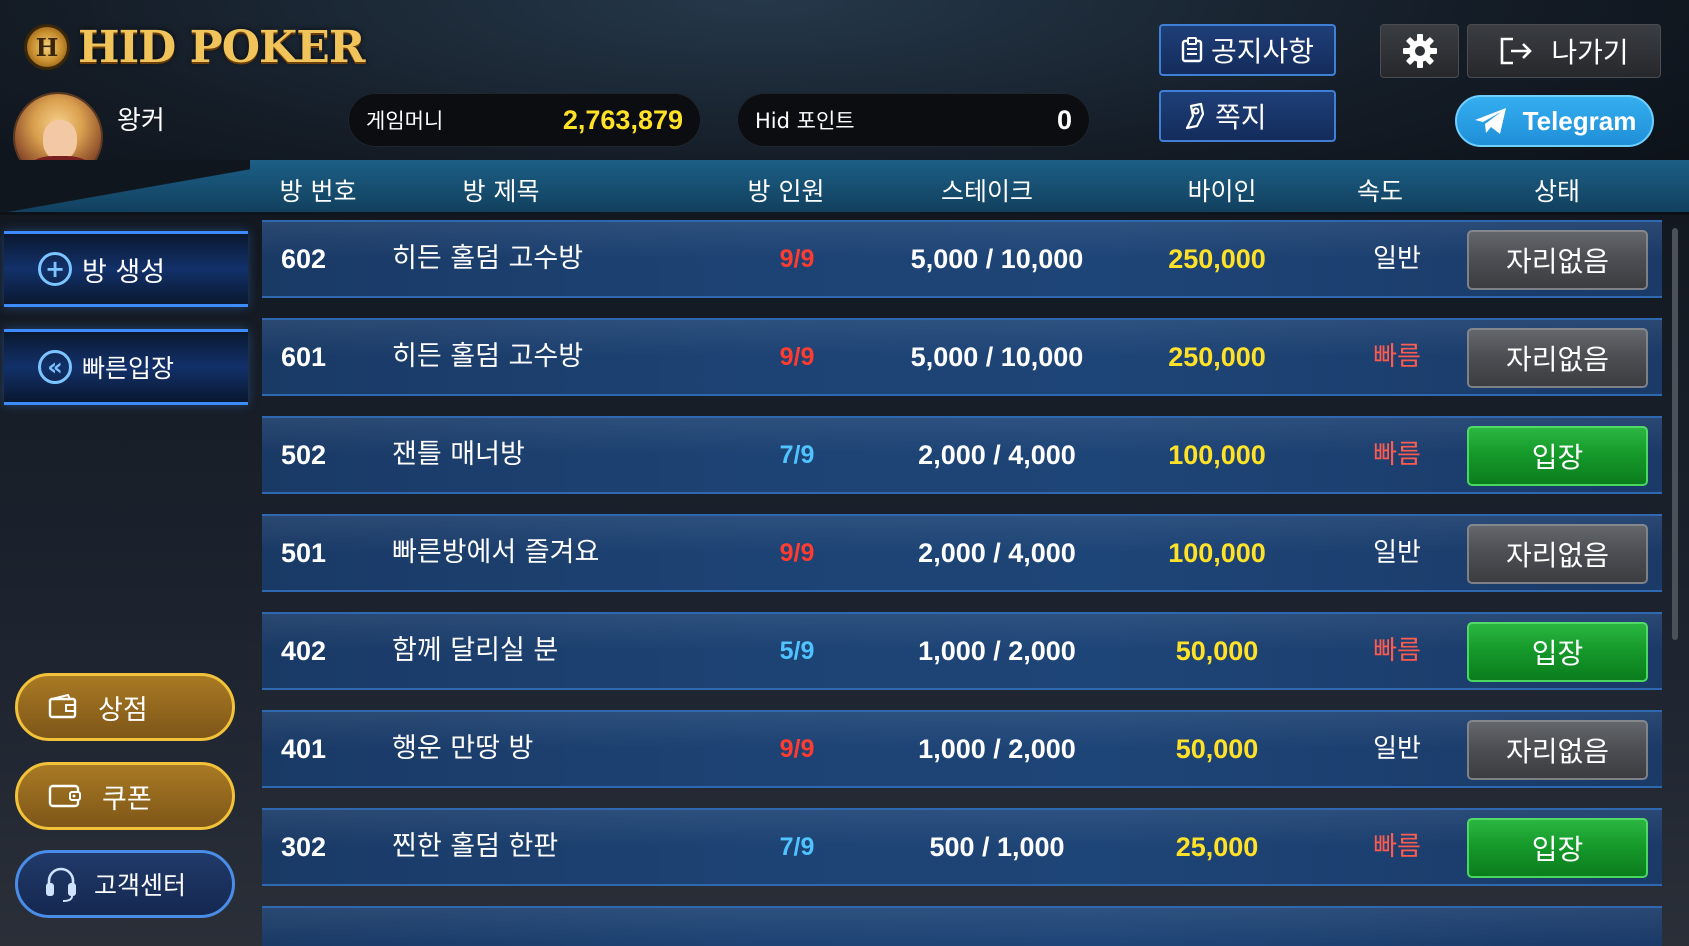 The width and height of the screenshot is (1689, 946). What do you see at coordinates (405, 121) in the screenshot?
I see `game-money-label: 게임머니` at bounding box center [405, 121].